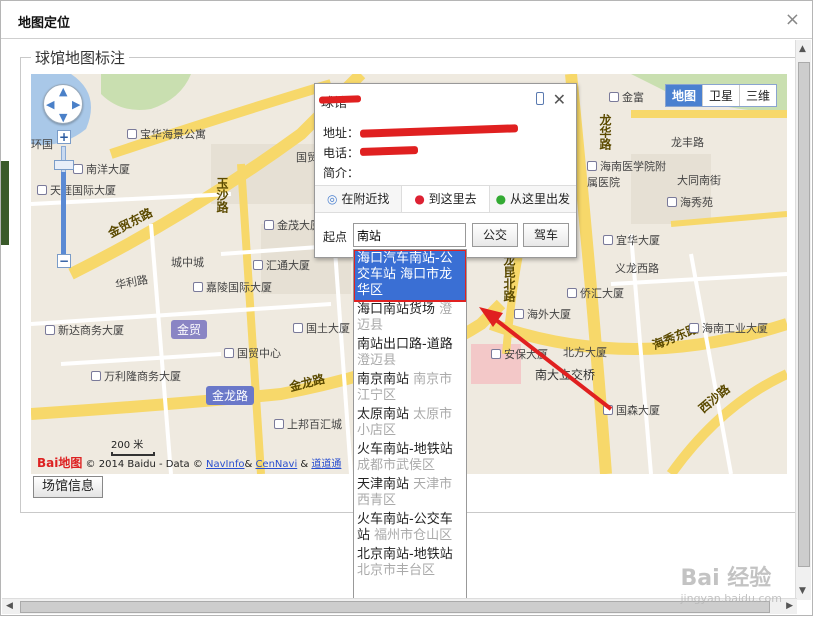 The width and height of the screenshot is (813, 617). I want to click on copyright-link: CenNavi, so click(276, 464).